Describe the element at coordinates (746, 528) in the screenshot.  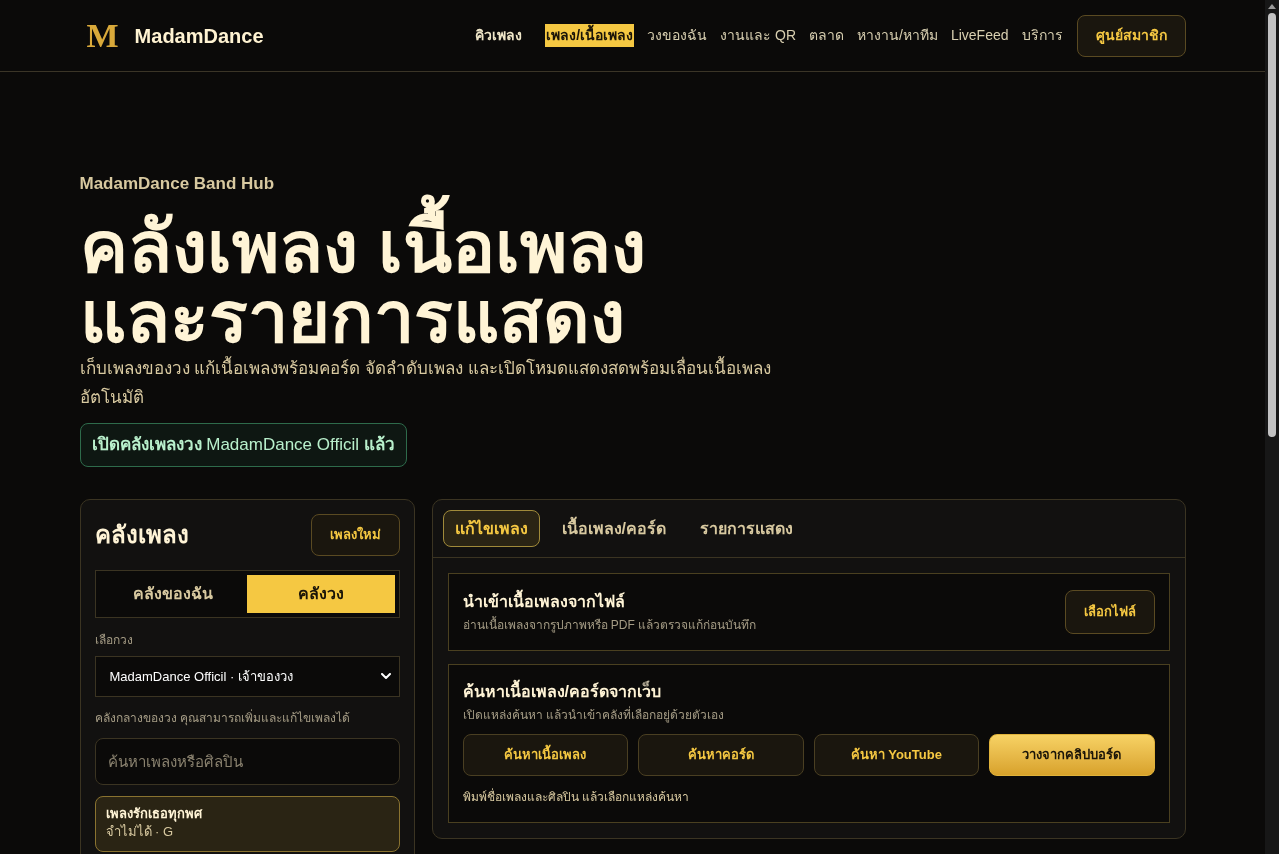
I see `editor-tab: รายการแสดง` at that location.